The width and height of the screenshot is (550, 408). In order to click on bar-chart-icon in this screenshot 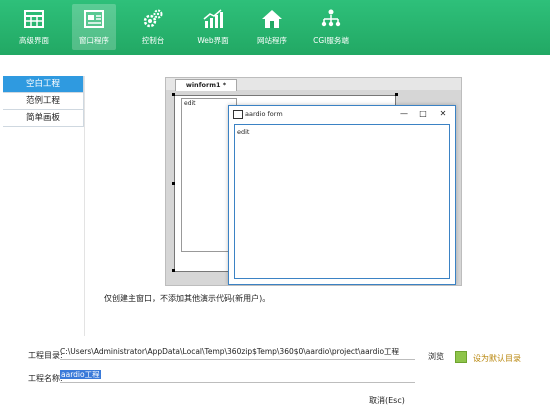, I will do `click(213, 18)`.